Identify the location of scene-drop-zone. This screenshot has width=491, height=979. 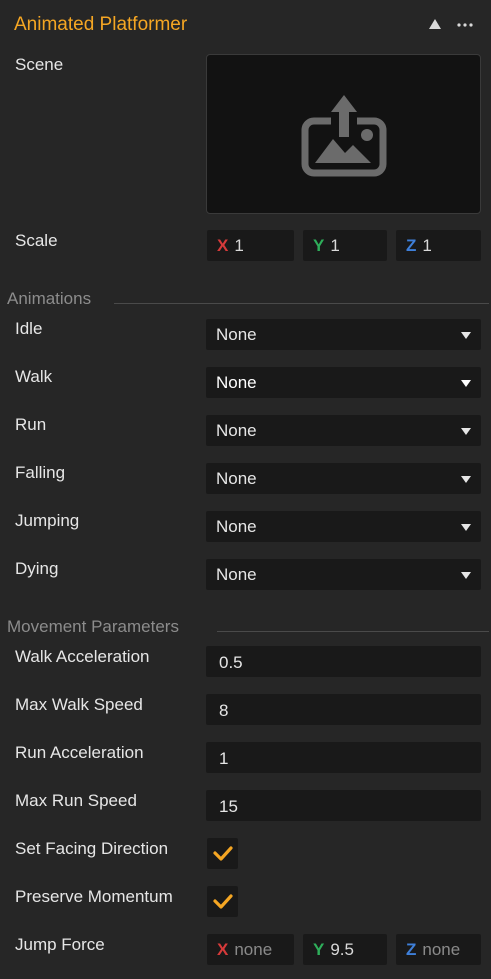
(343, 134).